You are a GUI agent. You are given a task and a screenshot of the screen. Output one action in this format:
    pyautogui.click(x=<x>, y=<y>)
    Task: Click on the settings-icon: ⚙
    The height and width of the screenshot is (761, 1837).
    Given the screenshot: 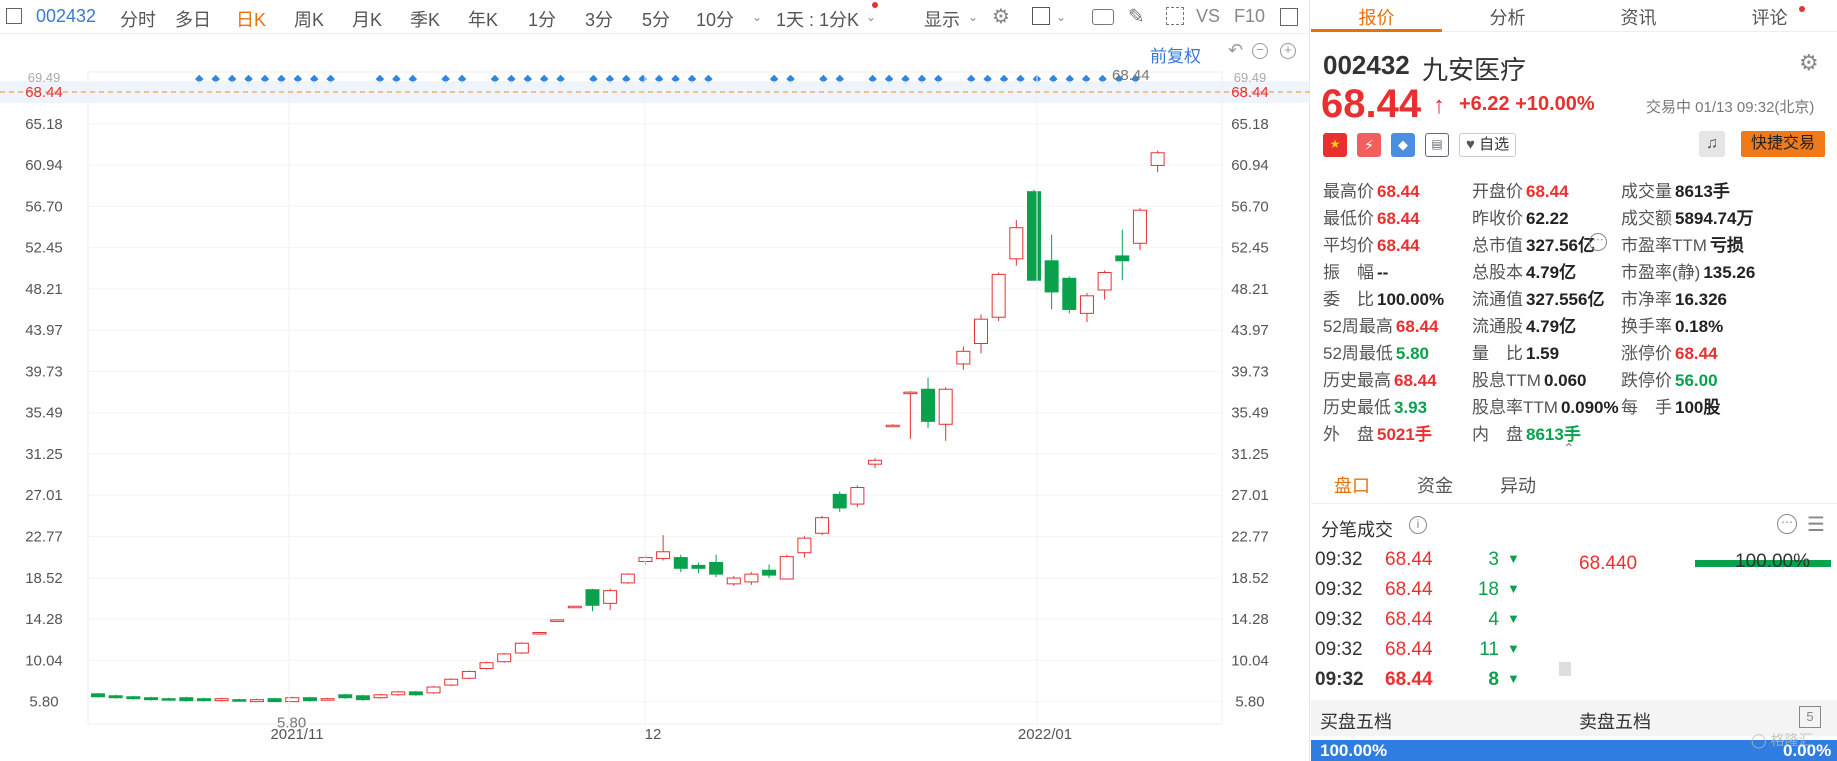 What is the action you would take?
    pyautogui.click(x=1809, y=63)
    